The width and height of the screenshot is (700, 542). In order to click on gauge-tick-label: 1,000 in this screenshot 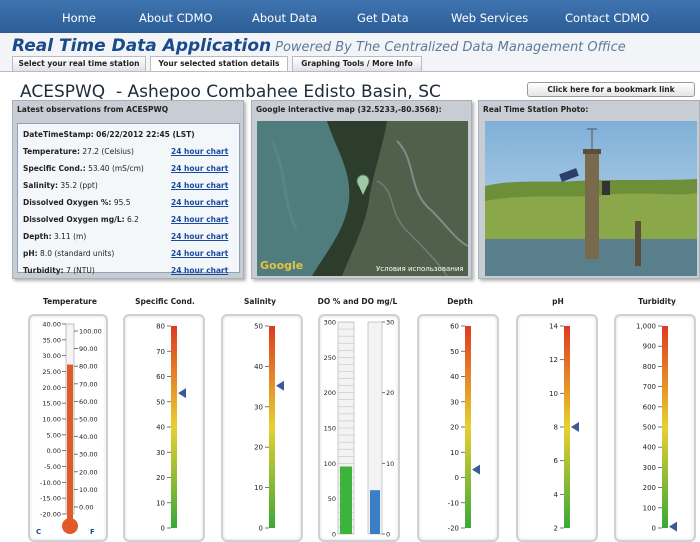, I will do `click(646, 327)`.